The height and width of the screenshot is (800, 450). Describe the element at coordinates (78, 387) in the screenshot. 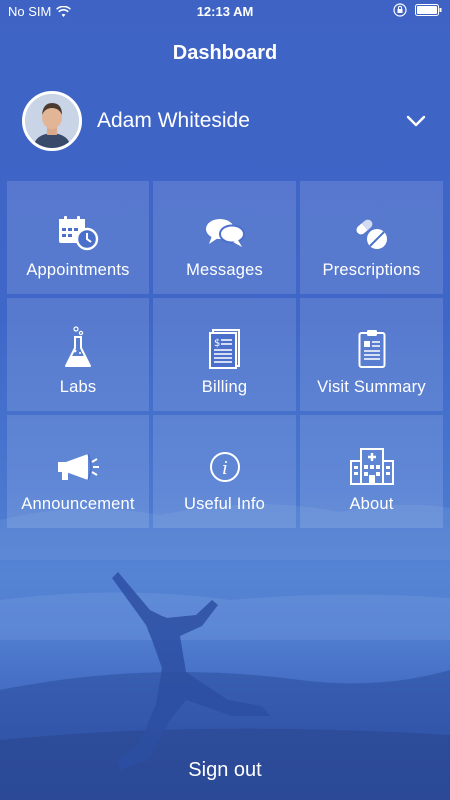

I see `tile-label: Labs` at that location.